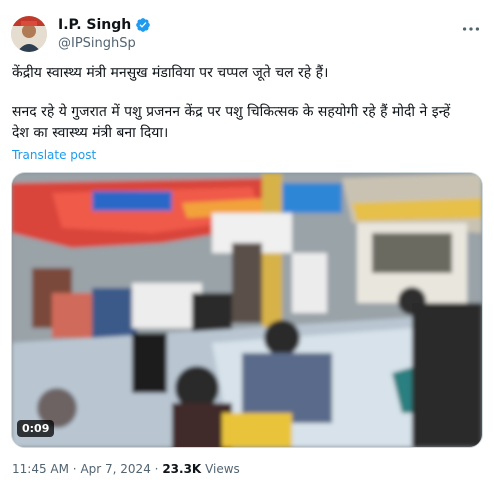 This screenshot has width=494, height=490. What do you see at coordinates (54, 155) in the screenshot?
I see `translate-post-link: Translate post` at bounding box center [54, 155].